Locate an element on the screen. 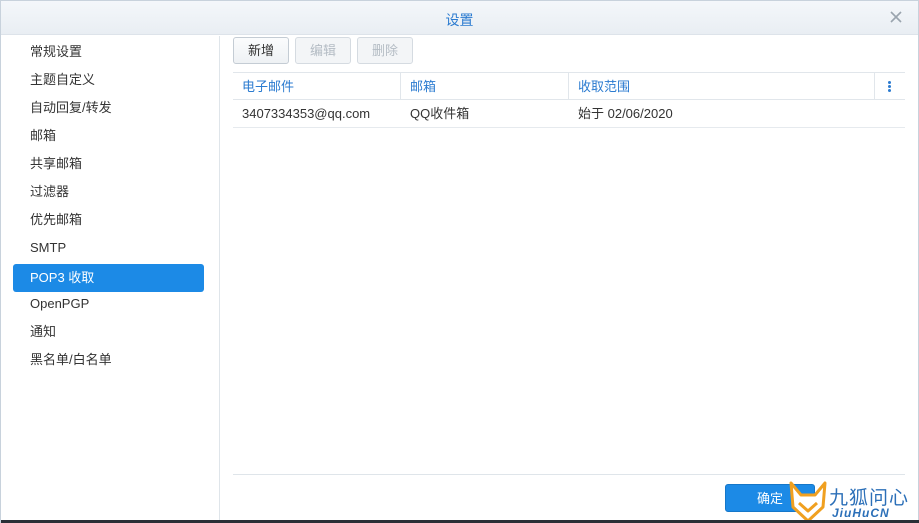 The width and height of the screenshot is (919, 523). sidebar-item-theme: 主题自定义 is located at coordinates (108, 80).